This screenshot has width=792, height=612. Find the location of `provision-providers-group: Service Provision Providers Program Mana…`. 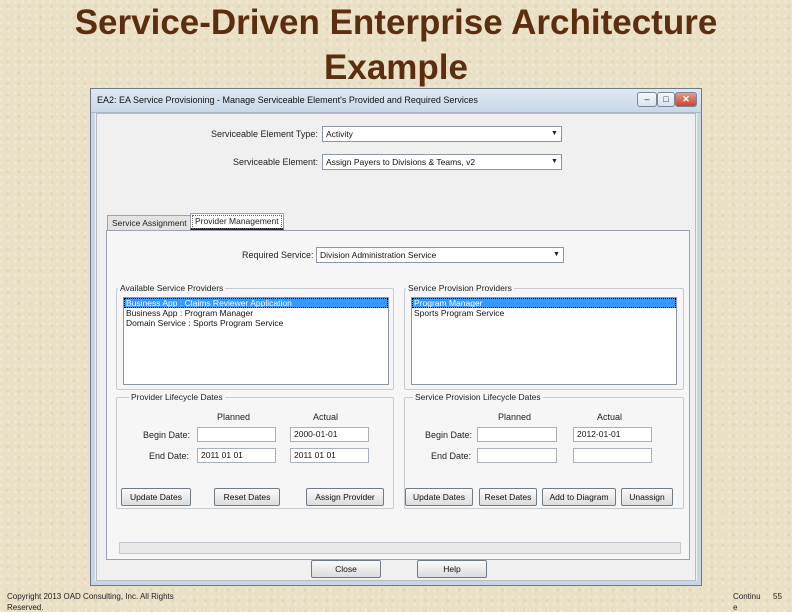

provision-providers-group: Service Provision Providers Program Mana… is located at coordinates (544, 336).